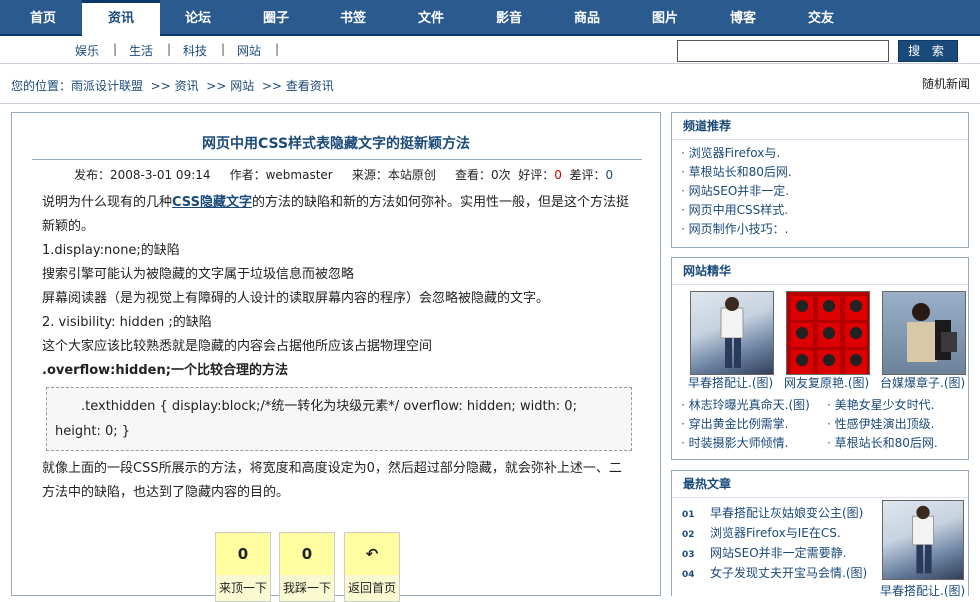 Image resolution: width=980 pixels, height=602 pixels. I want to click on source-label: 来源：, so click(369, 175).